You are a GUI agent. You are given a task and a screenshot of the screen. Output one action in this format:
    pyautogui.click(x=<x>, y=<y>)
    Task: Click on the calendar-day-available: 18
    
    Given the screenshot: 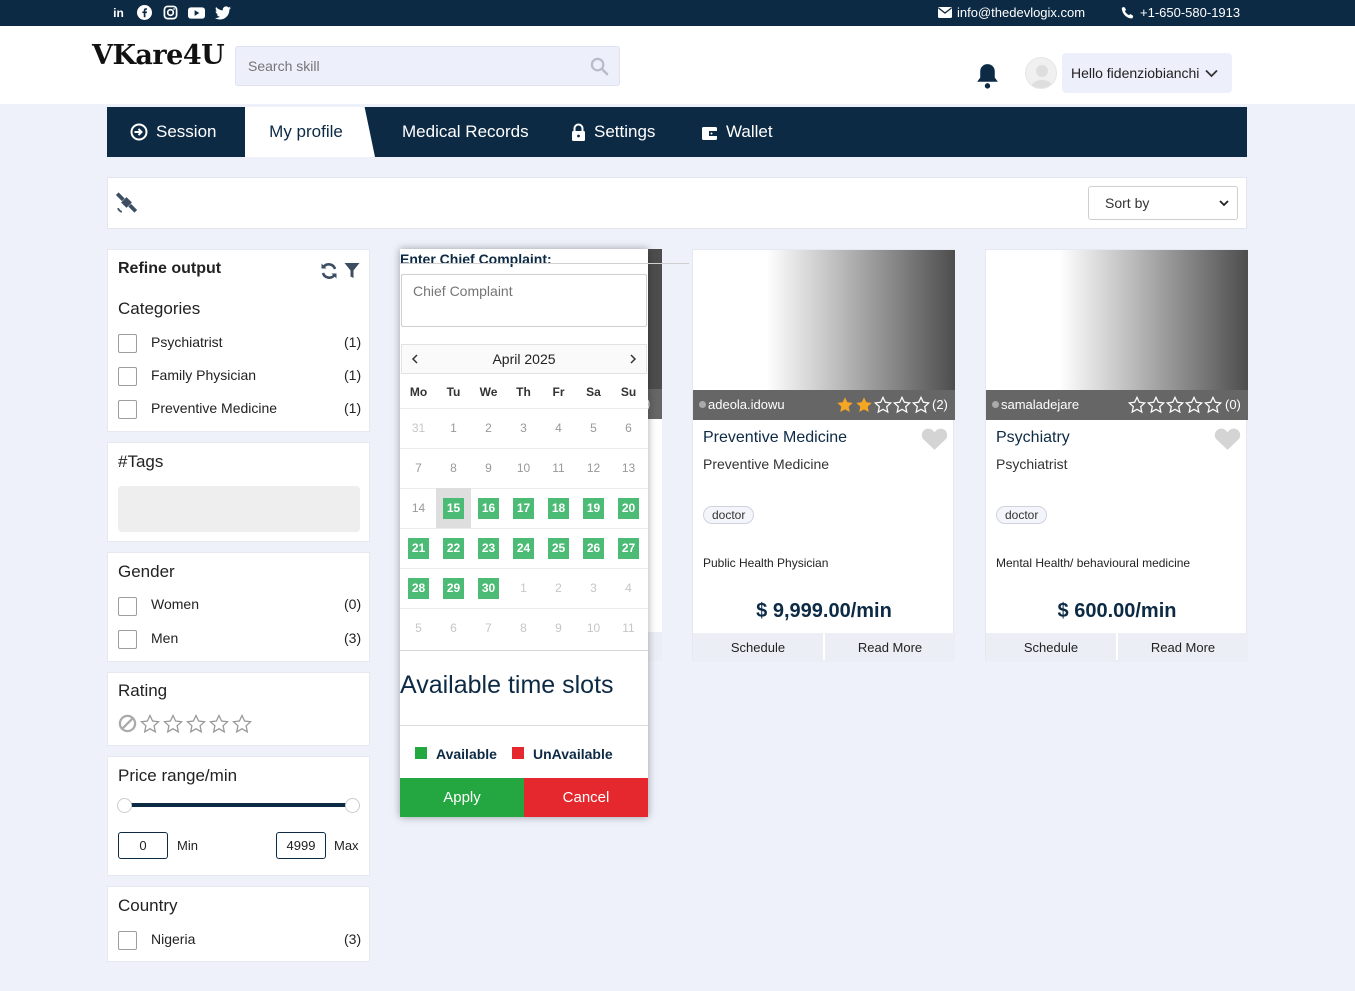 What is the action you would take?
    pyautogui.click(x=558, y=508)
    